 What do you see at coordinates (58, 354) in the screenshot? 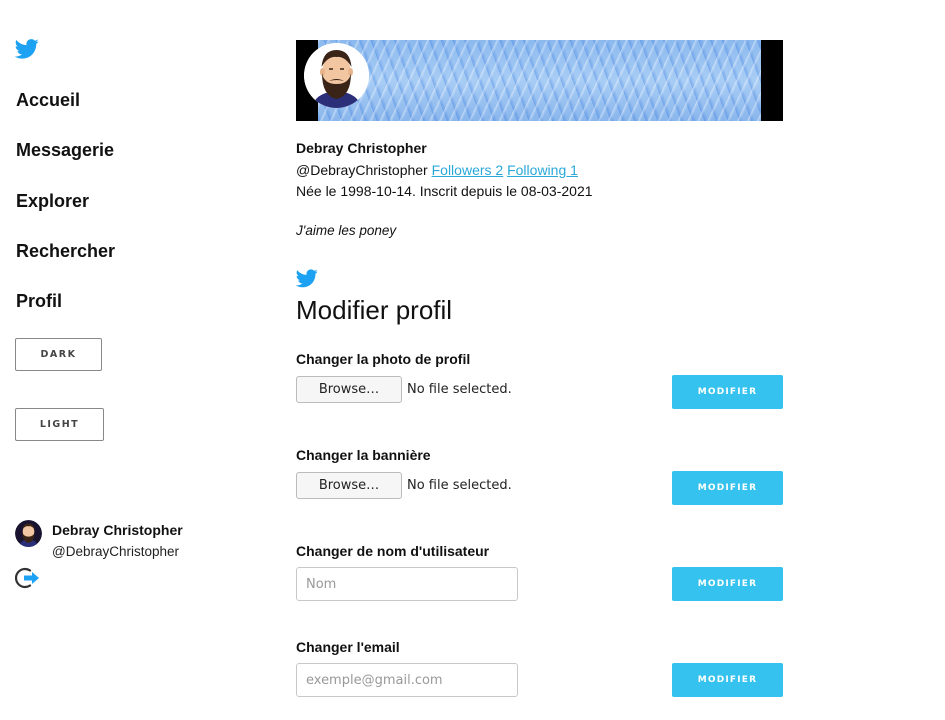
I see `dark-theme-button: DARK` at bounding box center [58, 354].